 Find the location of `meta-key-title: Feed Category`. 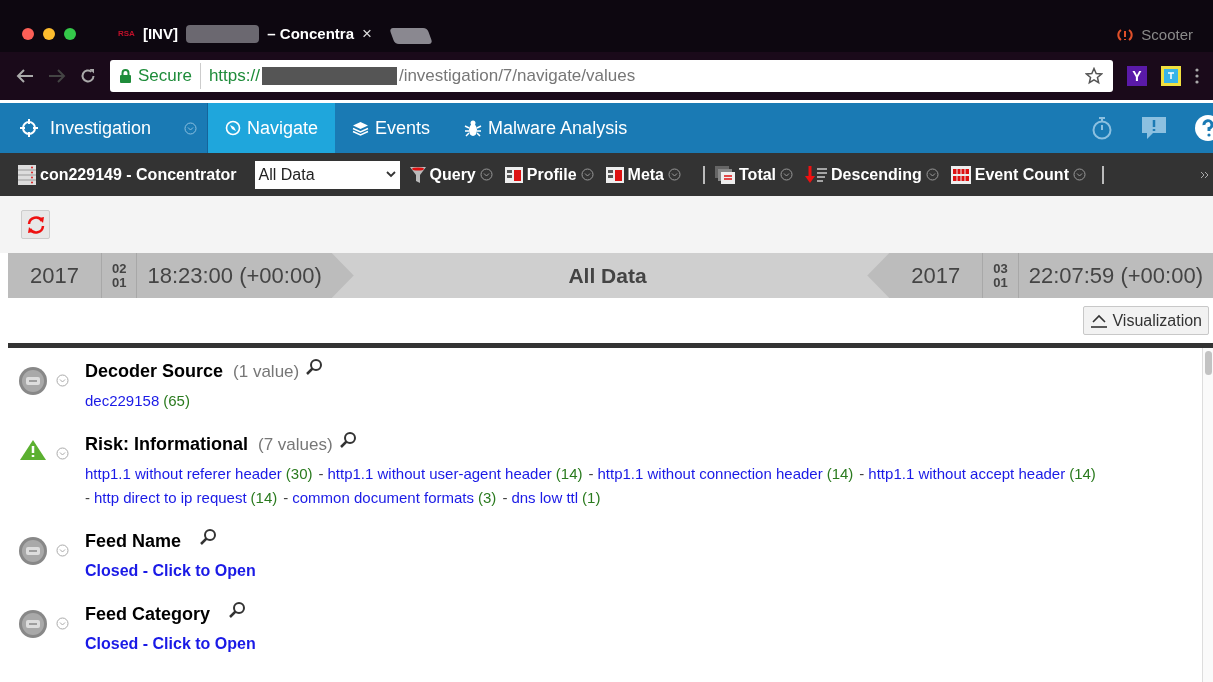

meta-key-title: Feed Category is located at coordinates (148, 614).